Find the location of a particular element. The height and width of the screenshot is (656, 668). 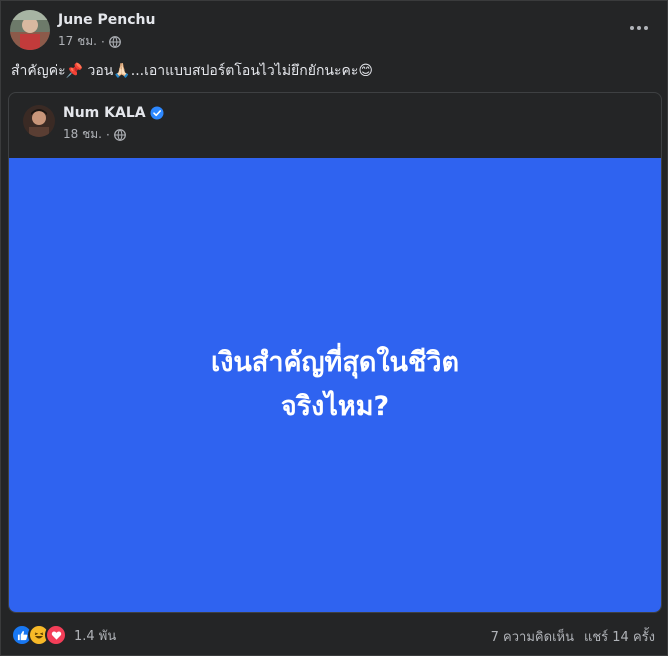

reactions-summary: 1.4 พัน is located at coordinates (63, 635).